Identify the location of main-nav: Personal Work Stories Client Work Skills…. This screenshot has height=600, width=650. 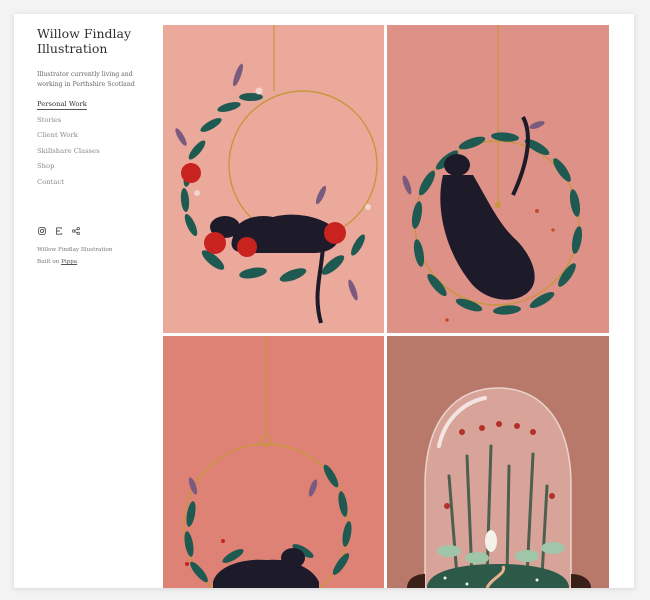
(97, 143).